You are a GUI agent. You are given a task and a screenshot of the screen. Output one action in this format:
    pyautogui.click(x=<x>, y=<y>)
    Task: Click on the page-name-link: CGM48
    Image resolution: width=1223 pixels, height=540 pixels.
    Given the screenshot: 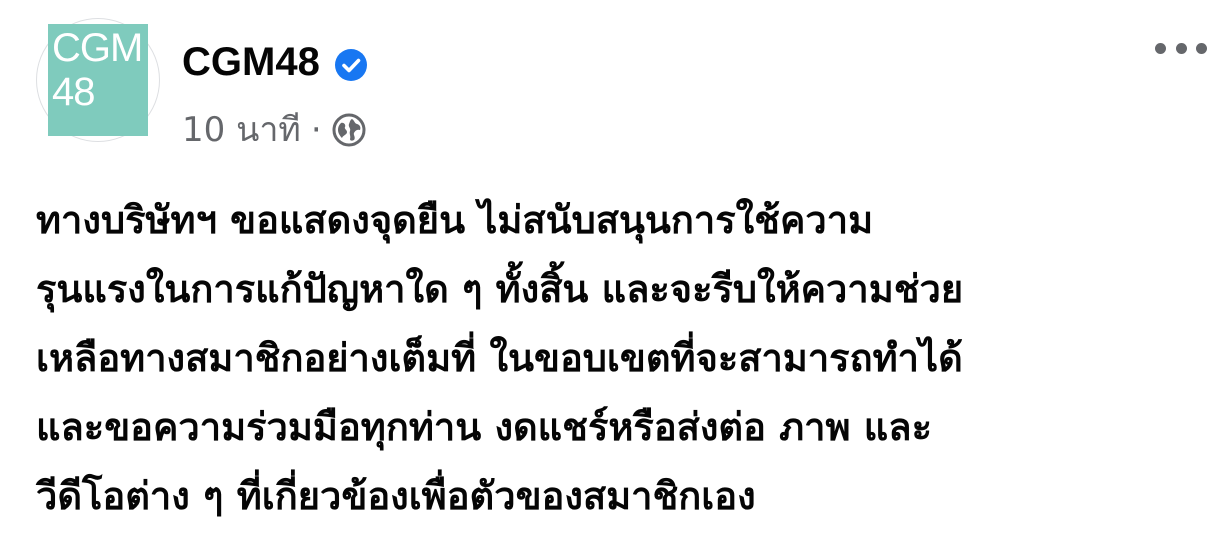 What is the action you would take?
    pyautogui.click(x=251, y=62)
    